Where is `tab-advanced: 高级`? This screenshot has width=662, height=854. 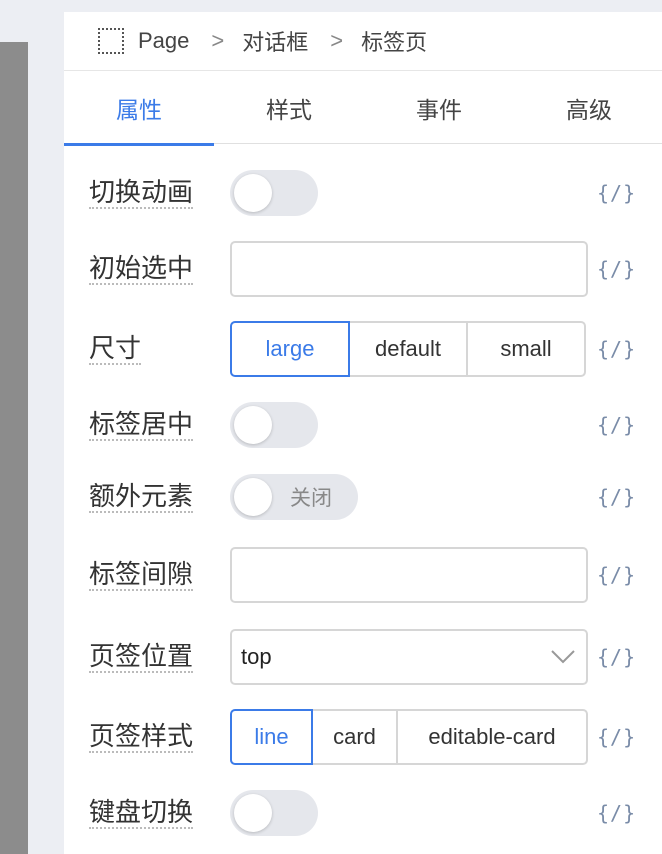 tab-advanced: 高级 is located at coordinates (588, 108).